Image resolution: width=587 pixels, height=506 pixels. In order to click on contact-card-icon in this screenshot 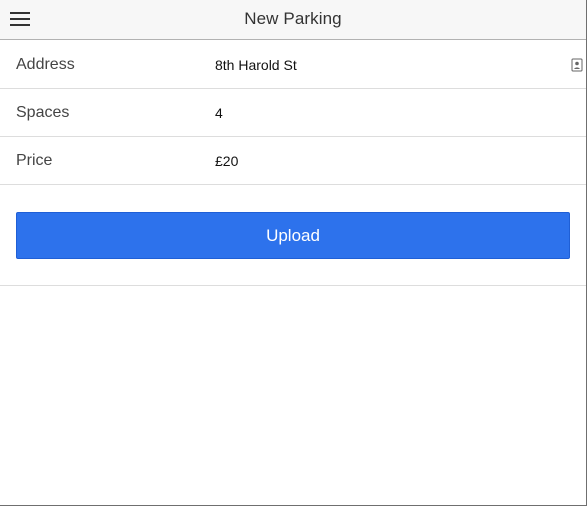, I will do `click(577, 65)`.